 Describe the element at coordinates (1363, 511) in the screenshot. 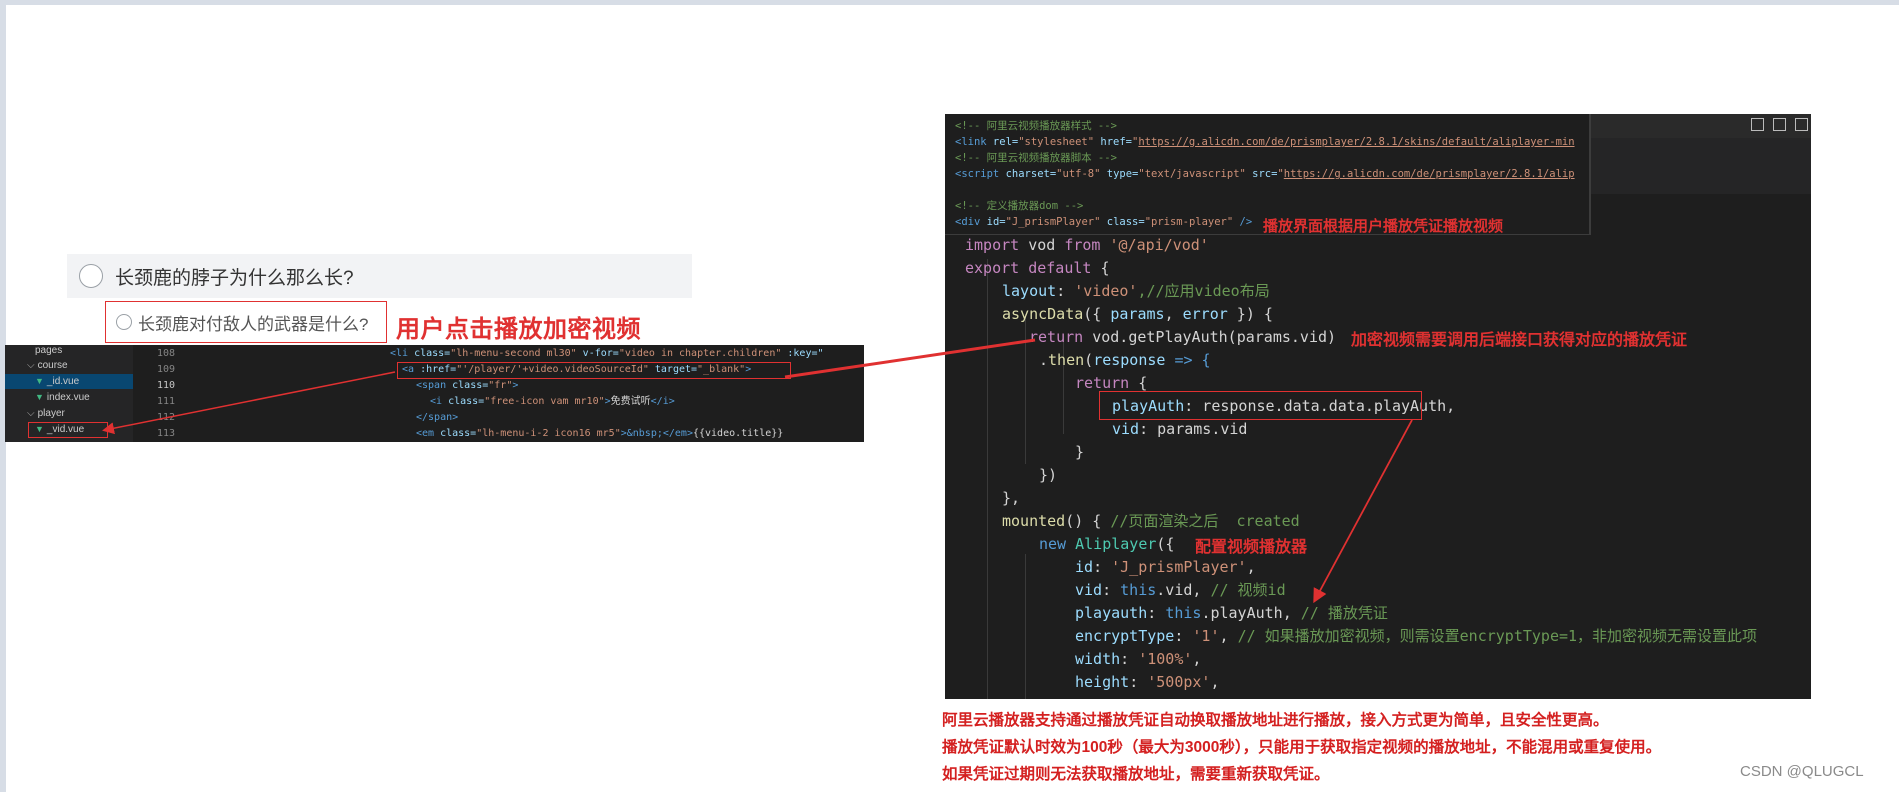

I see `arrow-playauth-to-option` at that location.